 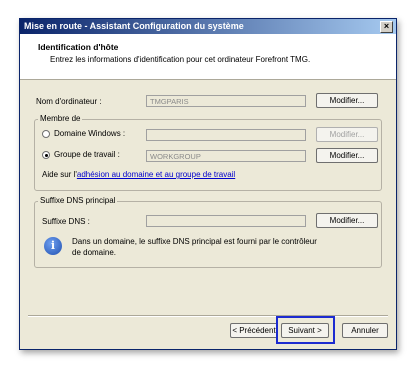 I want to click on computer-name-field: TMGPARIS, so click(x=226, y=101).